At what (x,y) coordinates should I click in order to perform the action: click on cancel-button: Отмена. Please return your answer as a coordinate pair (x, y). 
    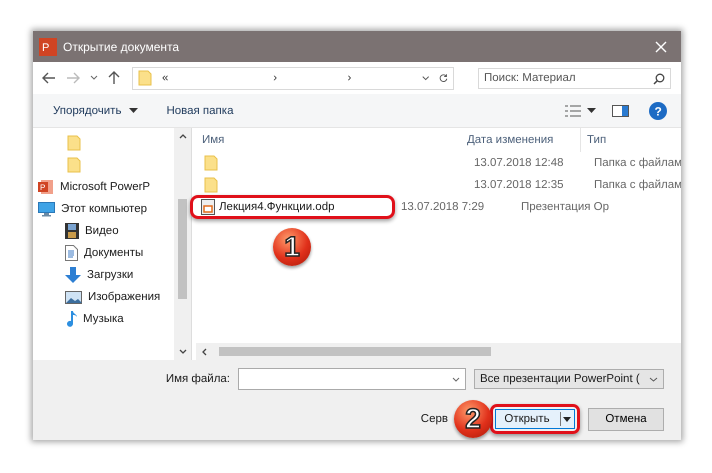
    Looking at the image, I should click on (626, 419).